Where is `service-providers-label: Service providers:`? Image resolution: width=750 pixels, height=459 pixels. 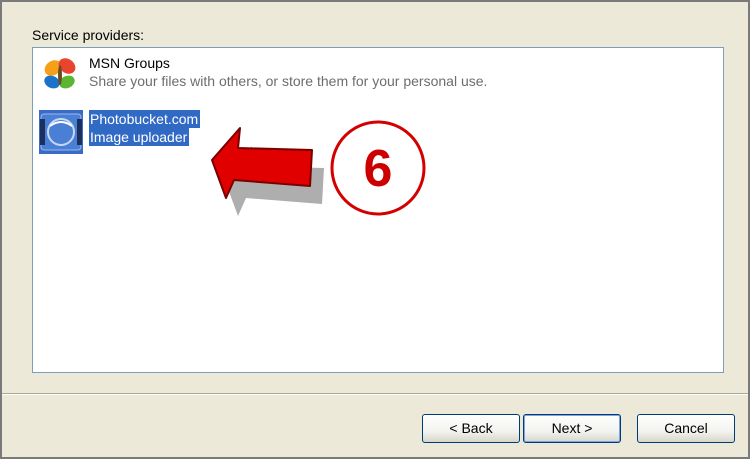
service-providers-label: Service providers: is located at coordinates (88, 35).